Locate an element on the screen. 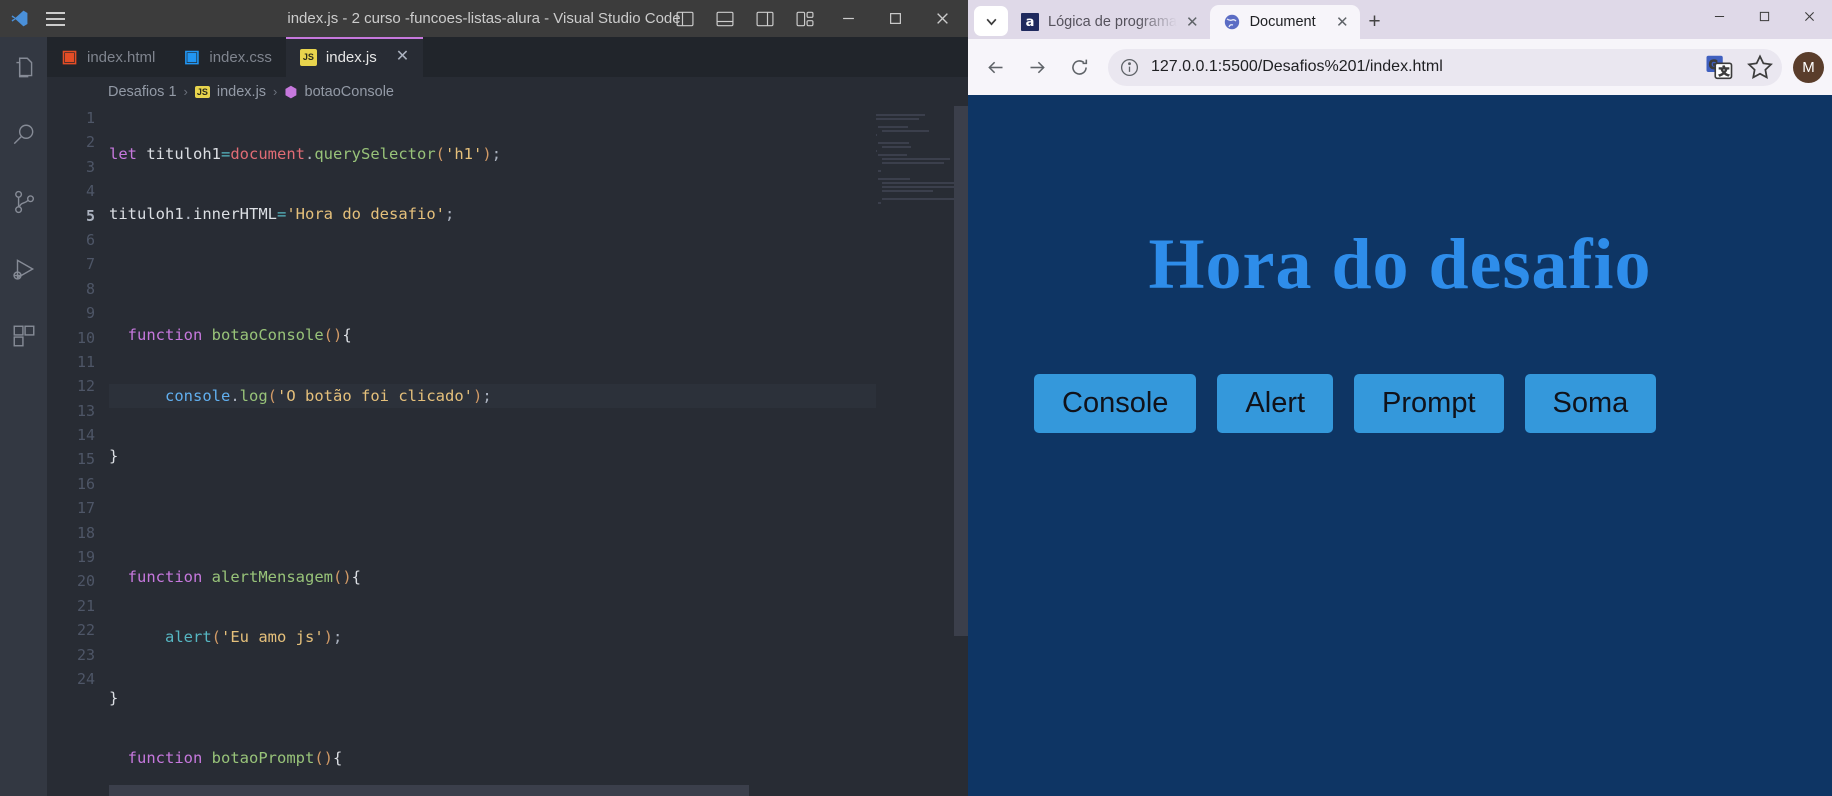 The image size is (1832, 796). code-line: function botaoConsole(){ is located at coordinates (239, 335).